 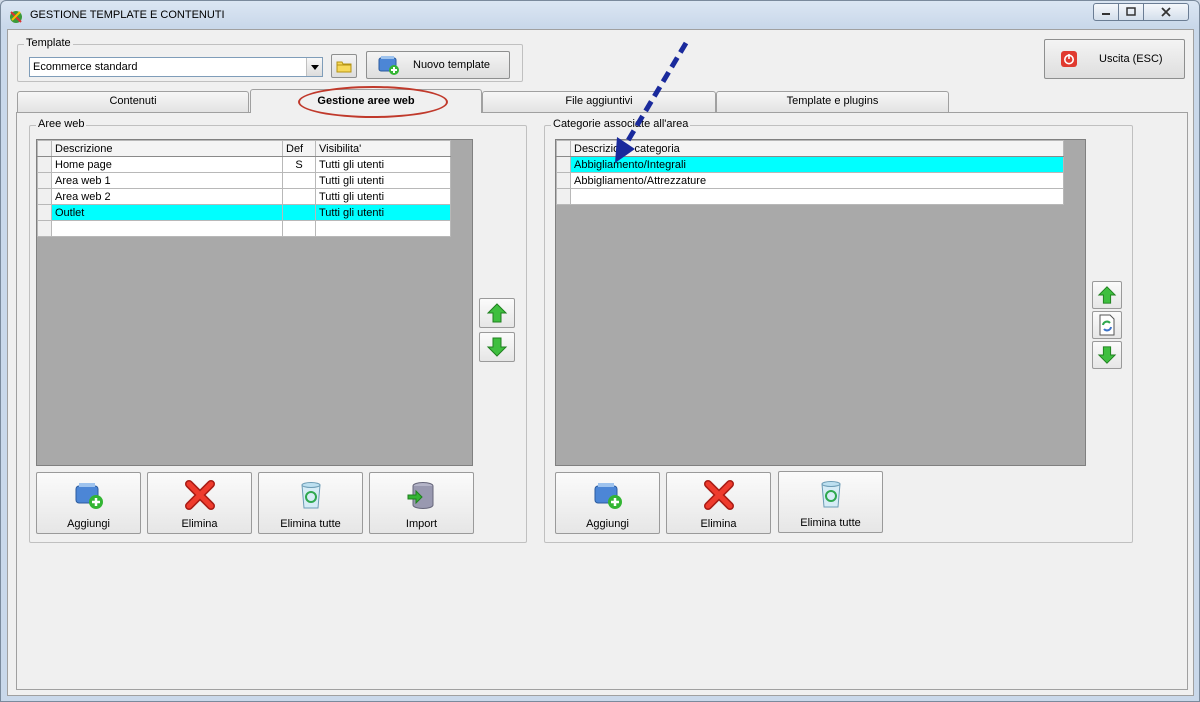 I want to click on exit-button: Uscita (ESC), so click(x=1114, y=59).